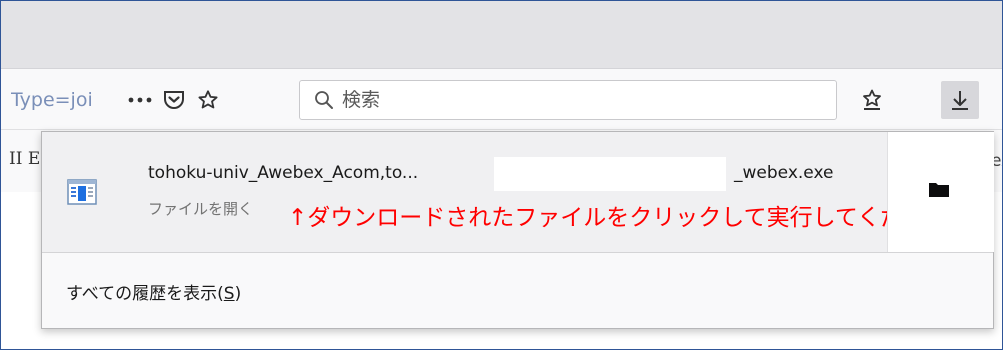 This screenshot has height=350, width=1003. Describe the element at coordinates (154, 294) in the screenshot. I see `show-all-history-label: すべての履歴を表示(S)` at that location.